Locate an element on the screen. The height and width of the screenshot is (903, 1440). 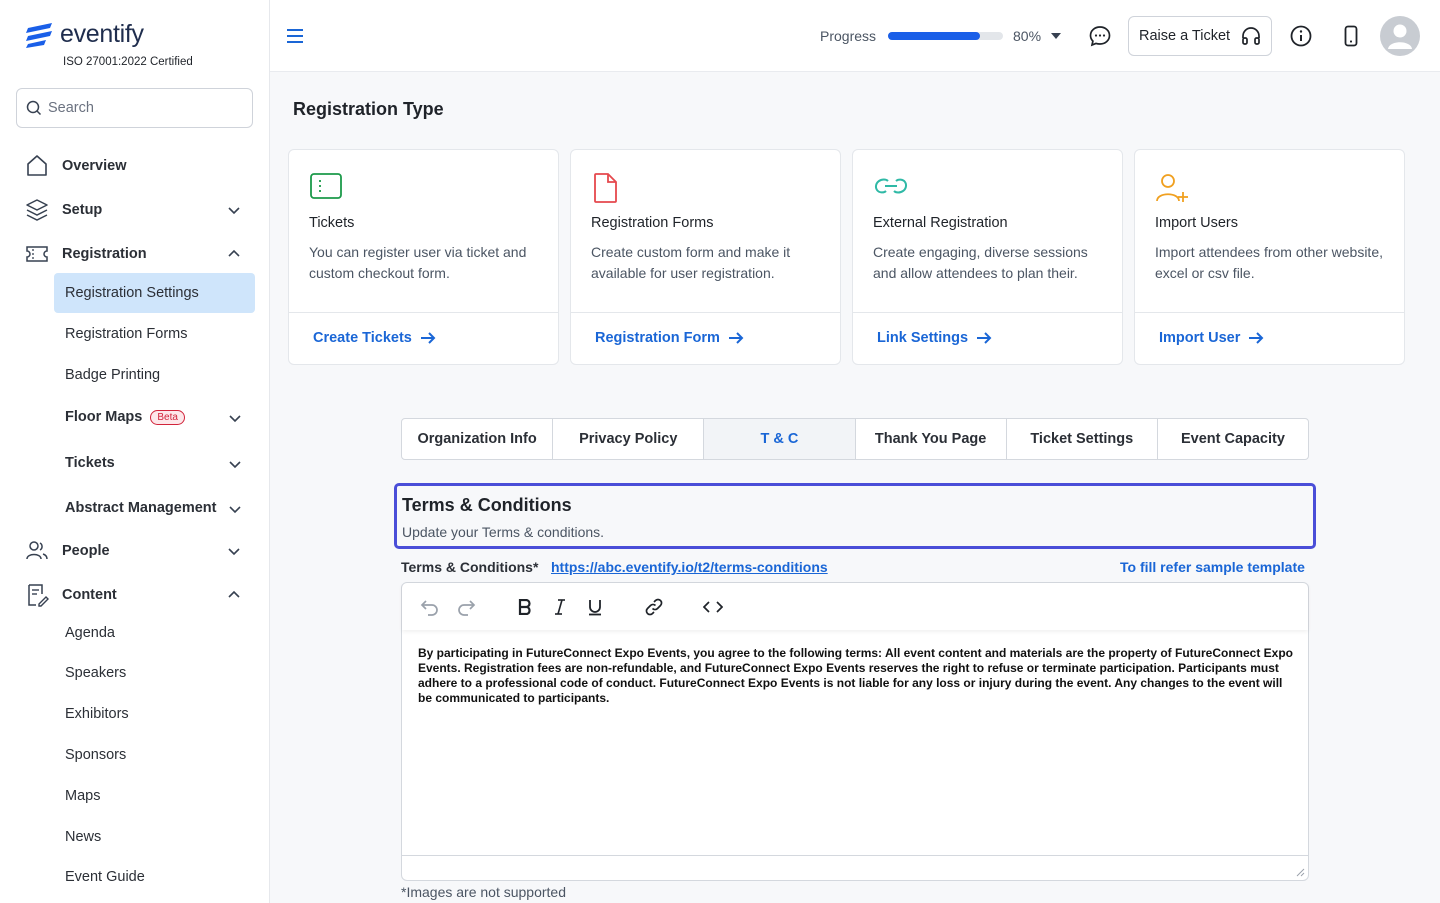
sidebar-item-speakers: Speakers is located at coordinates (154, 673).